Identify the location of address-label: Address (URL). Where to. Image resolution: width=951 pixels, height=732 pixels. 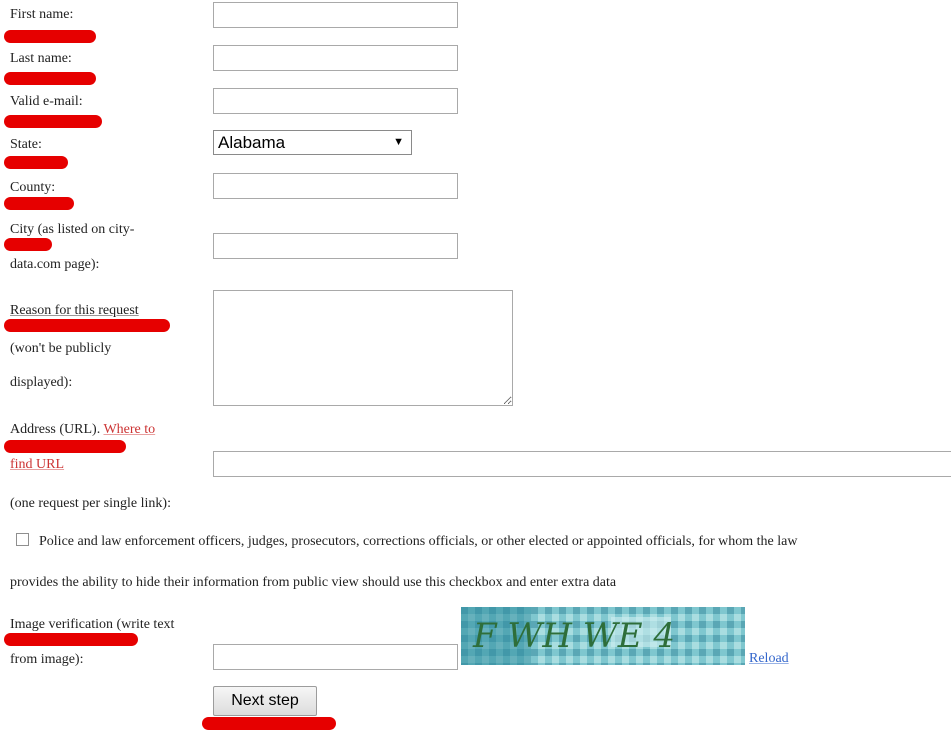
(83, 429).